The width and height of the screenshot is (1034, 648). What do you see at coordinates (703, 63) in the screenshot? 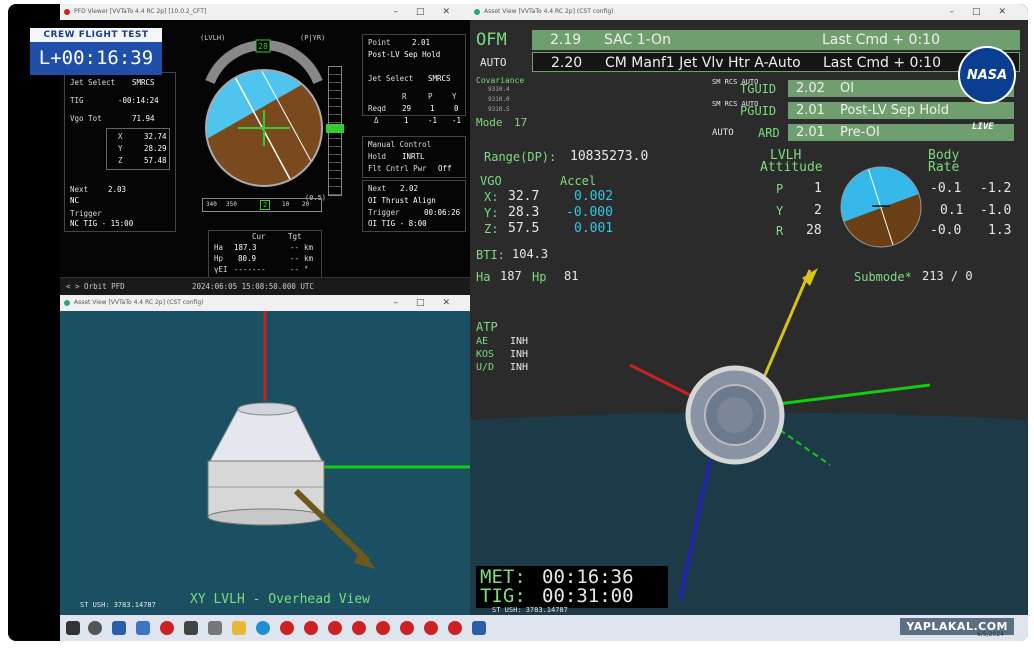
I see `cmd-row-2-name: CM Manf1 Jet Vlv Htr A-Auto` at bounding box center [703, 63].